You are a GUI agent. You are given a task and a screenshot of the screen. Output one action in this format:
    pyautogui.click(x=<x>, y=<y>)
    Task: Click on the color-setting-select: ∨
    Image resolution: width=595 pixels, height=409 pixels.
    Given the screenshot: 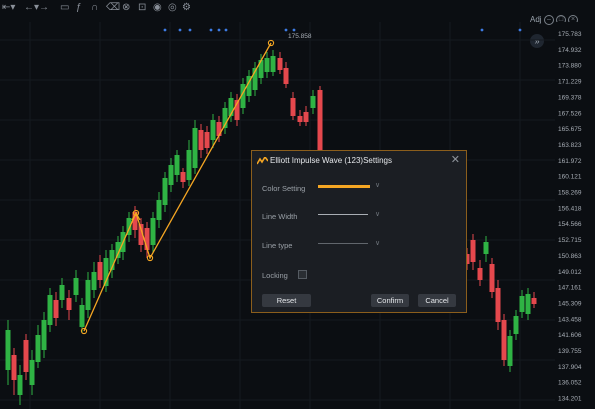 What is the action you would take?
    pyautogui.click(x=350, y=186)
    